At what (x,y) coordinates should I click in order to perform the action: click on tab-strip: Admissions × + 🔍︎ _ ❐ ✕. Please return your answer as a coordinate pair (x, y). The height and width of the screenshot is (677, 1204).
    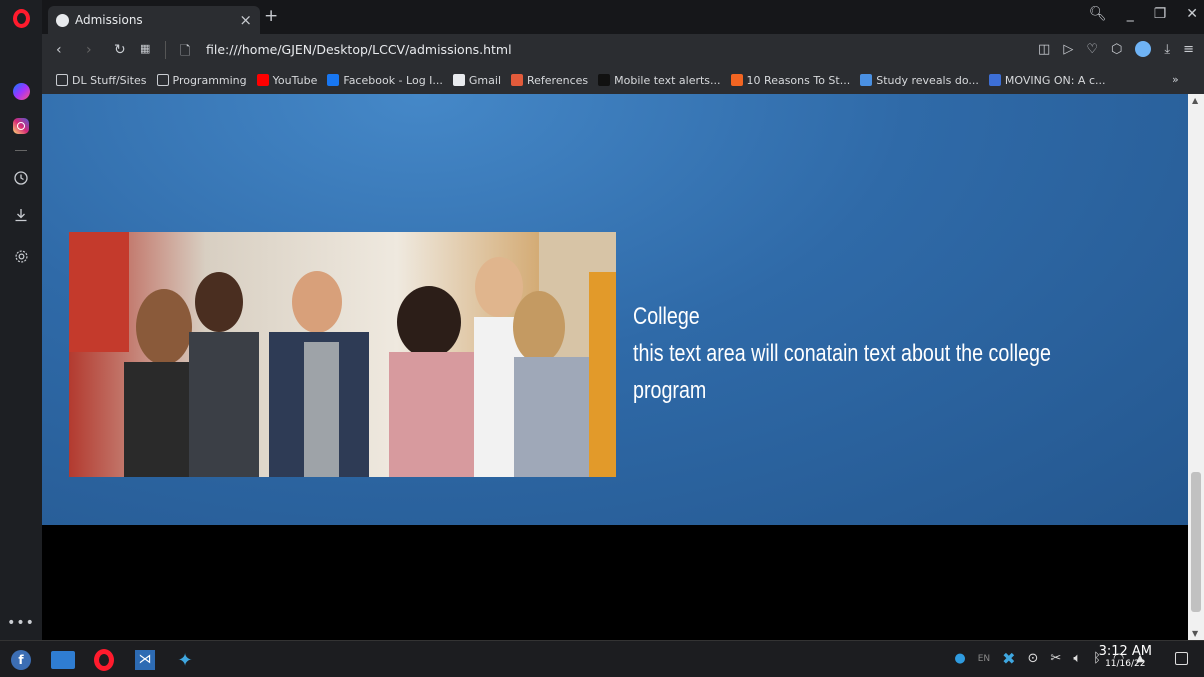
    Looking at the image, I should click on (623, 17).